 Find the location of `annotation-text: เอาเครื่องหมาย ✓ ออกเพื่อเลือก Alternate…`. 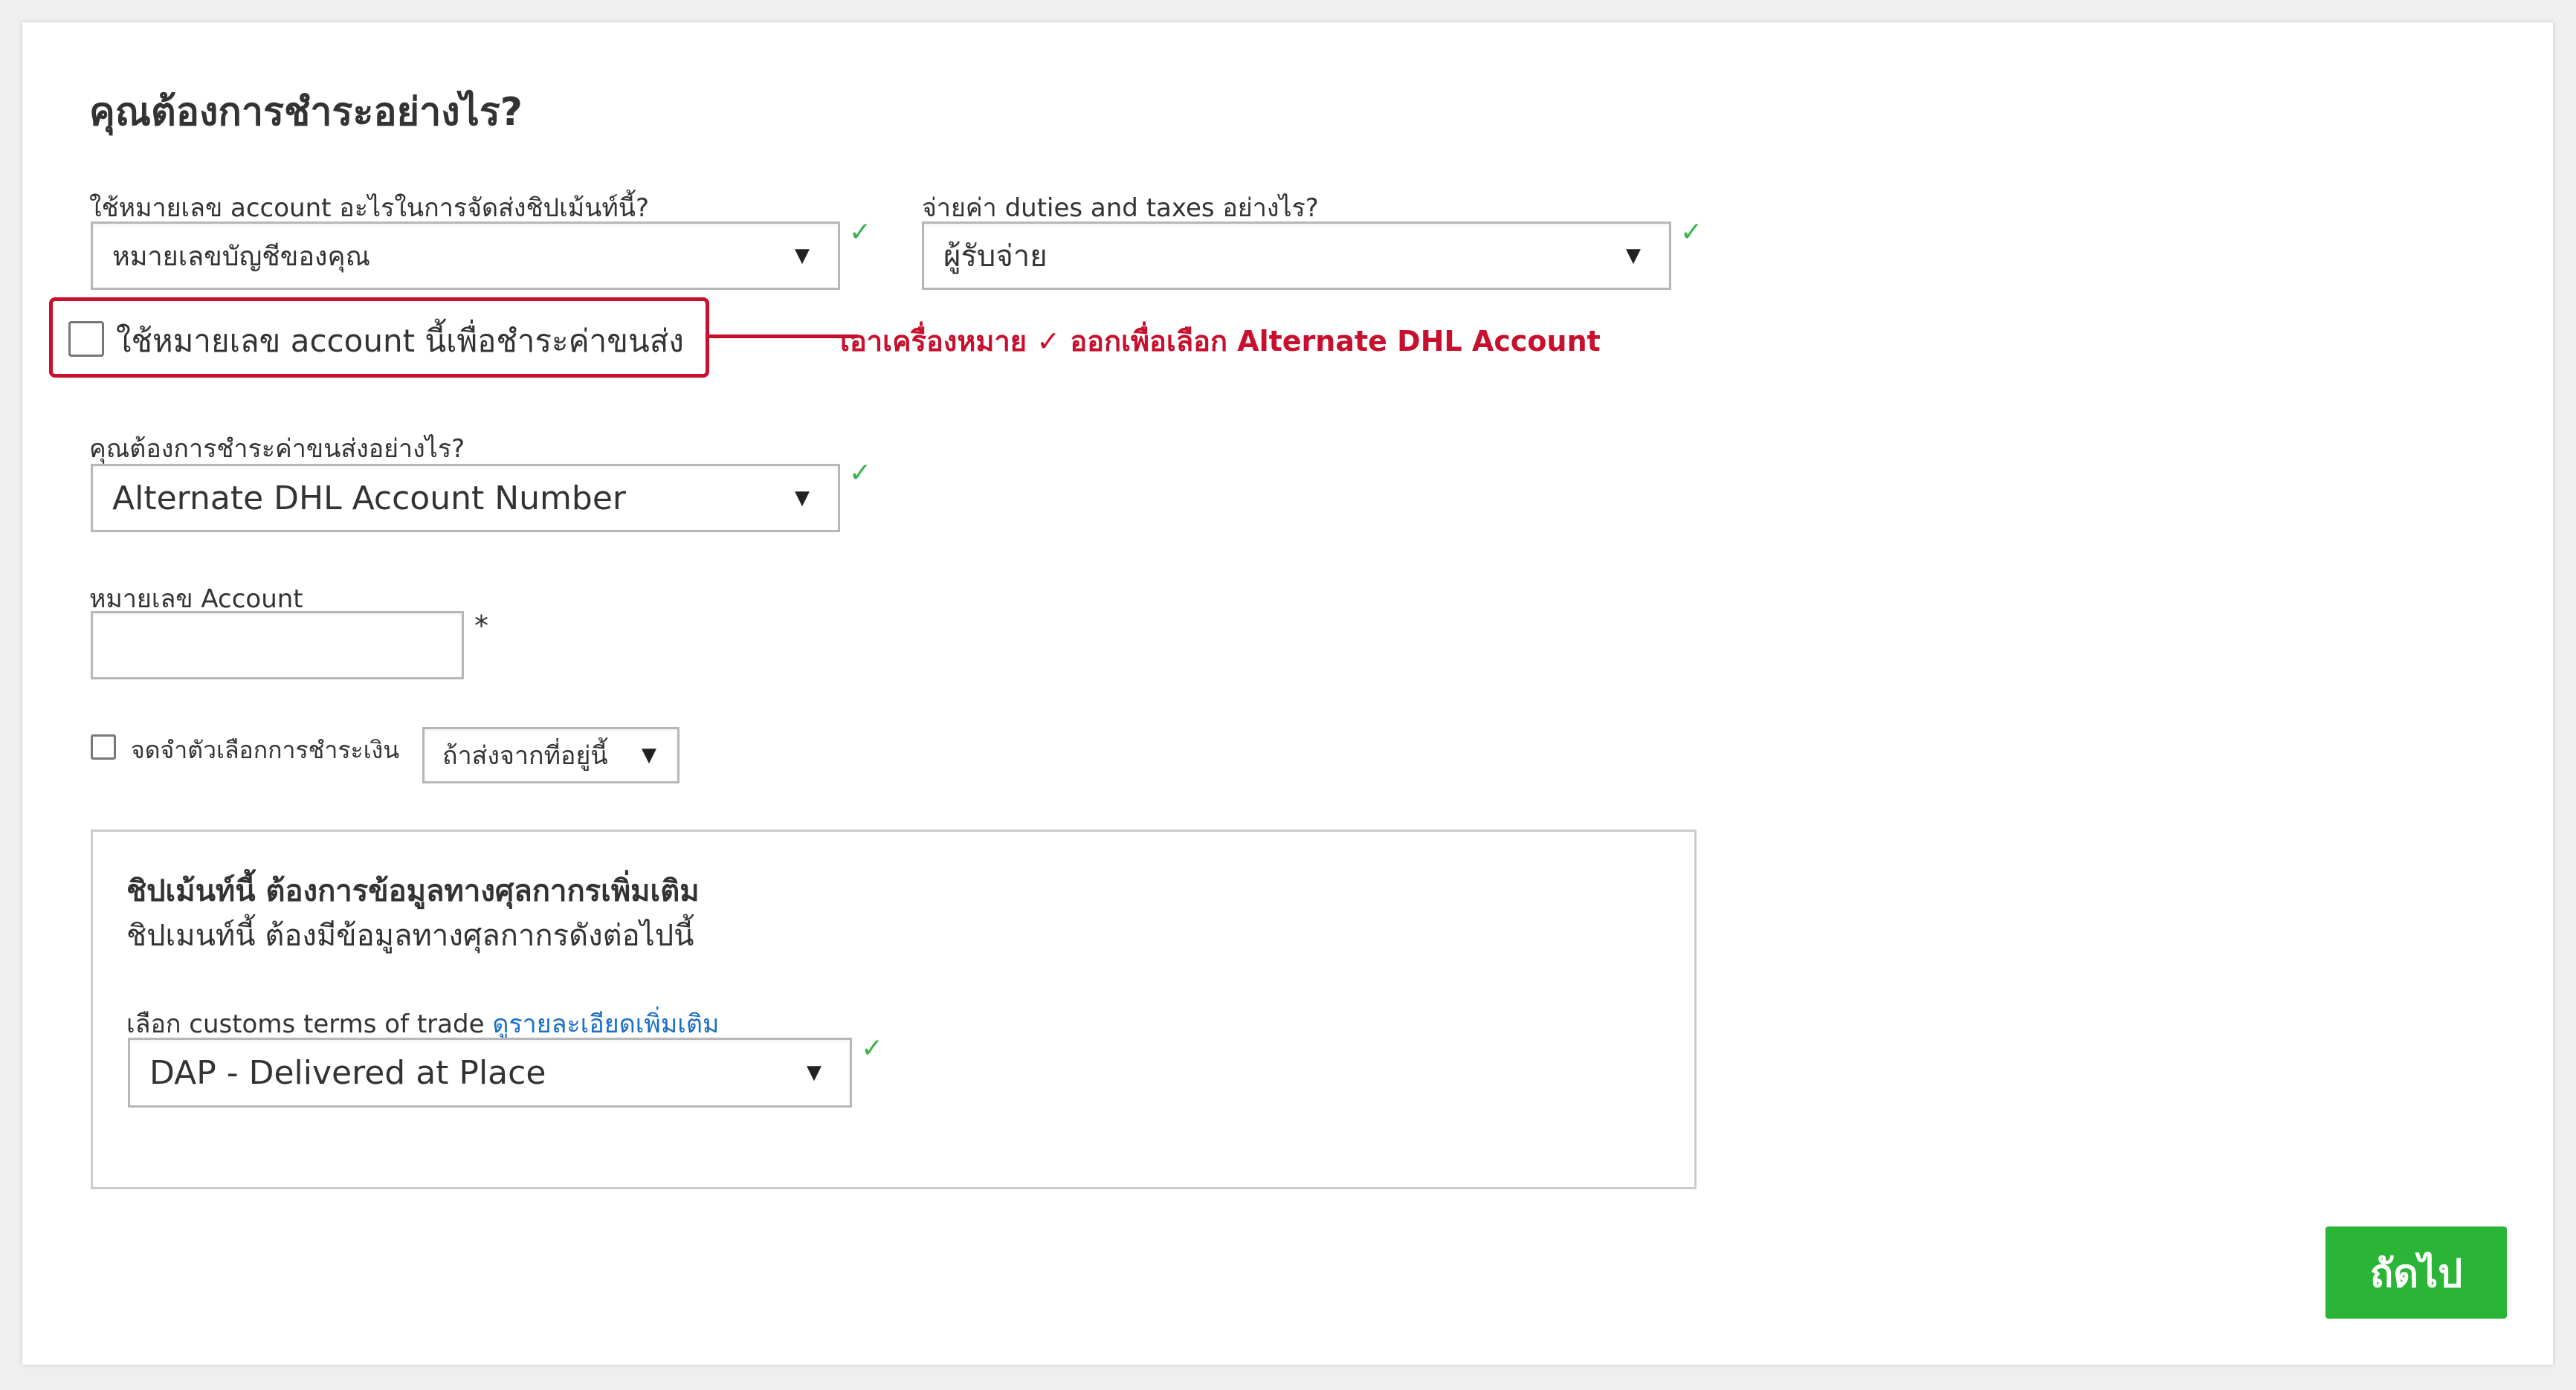

annotation-text: เอาเครื่องหมาย ✓ ออกเพื่อเลือก Alternate… is located at coordinates (1220, 341).